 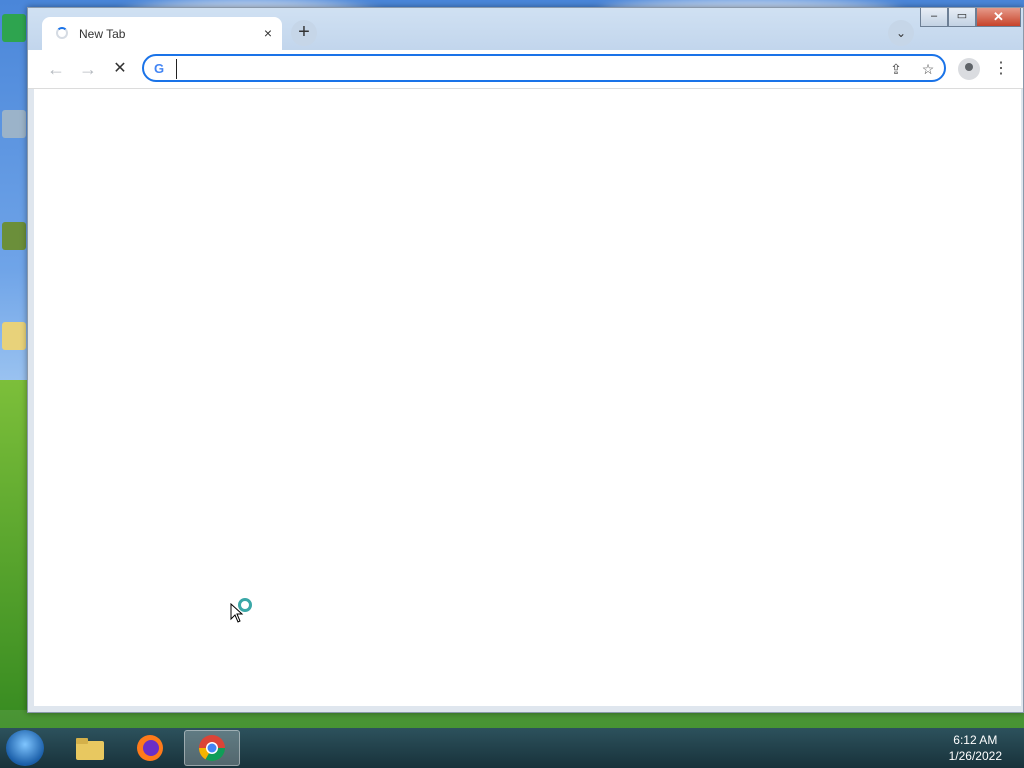 What do you see at coordinates (268, 33) in the screenshot?
I see `tab-close-icon: ×` at bounding box center [268, 33].